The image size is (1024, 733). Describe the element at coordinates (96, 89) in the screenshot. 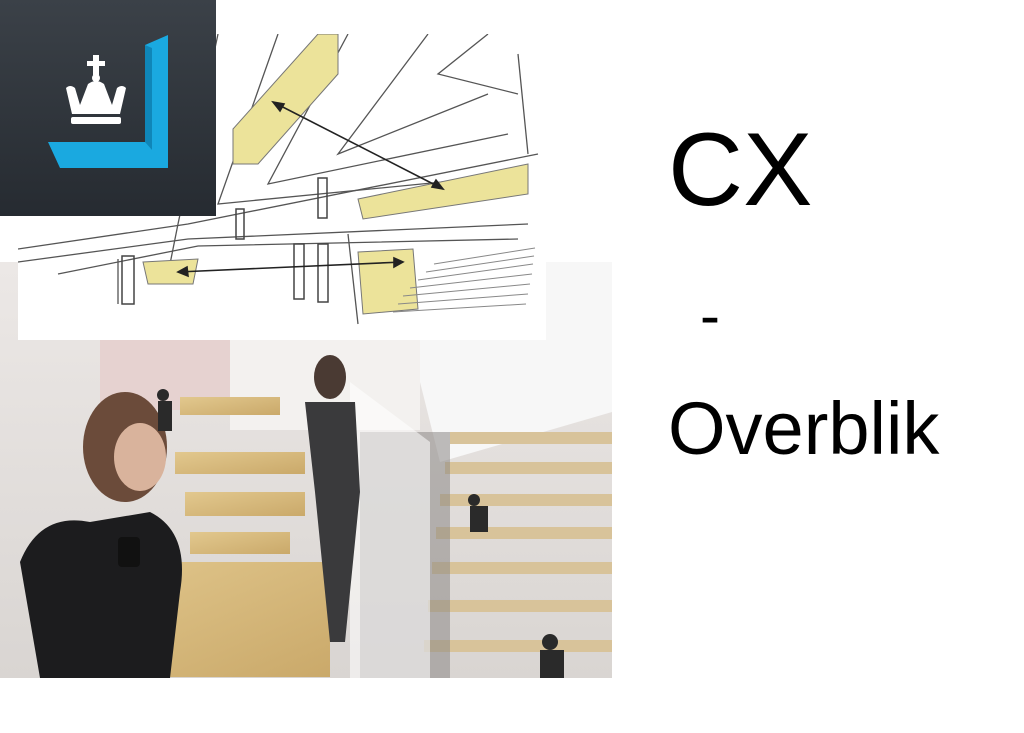

I see `crown-icon` at that location.